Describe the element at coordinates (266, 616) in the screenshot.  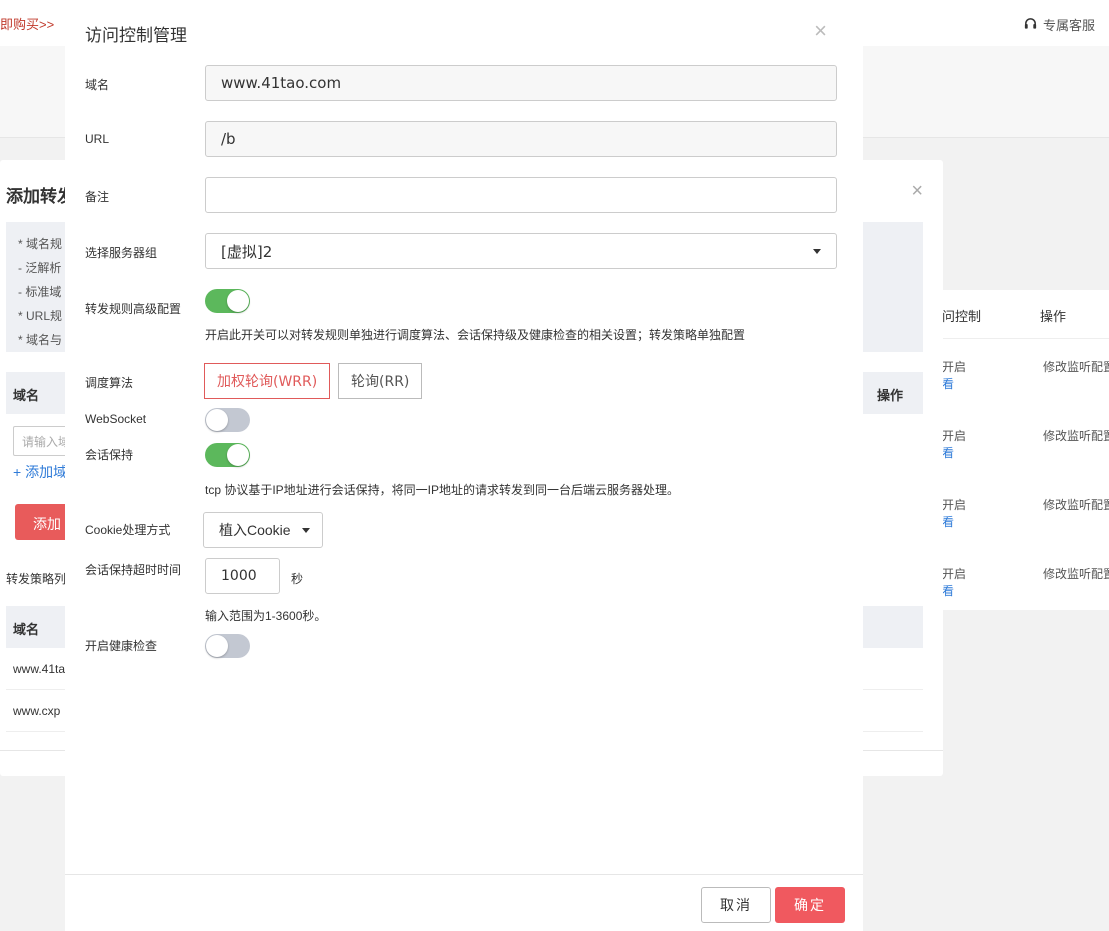
I see `timeout-range-hint: 输入范围为1-3600秒。` at that location.